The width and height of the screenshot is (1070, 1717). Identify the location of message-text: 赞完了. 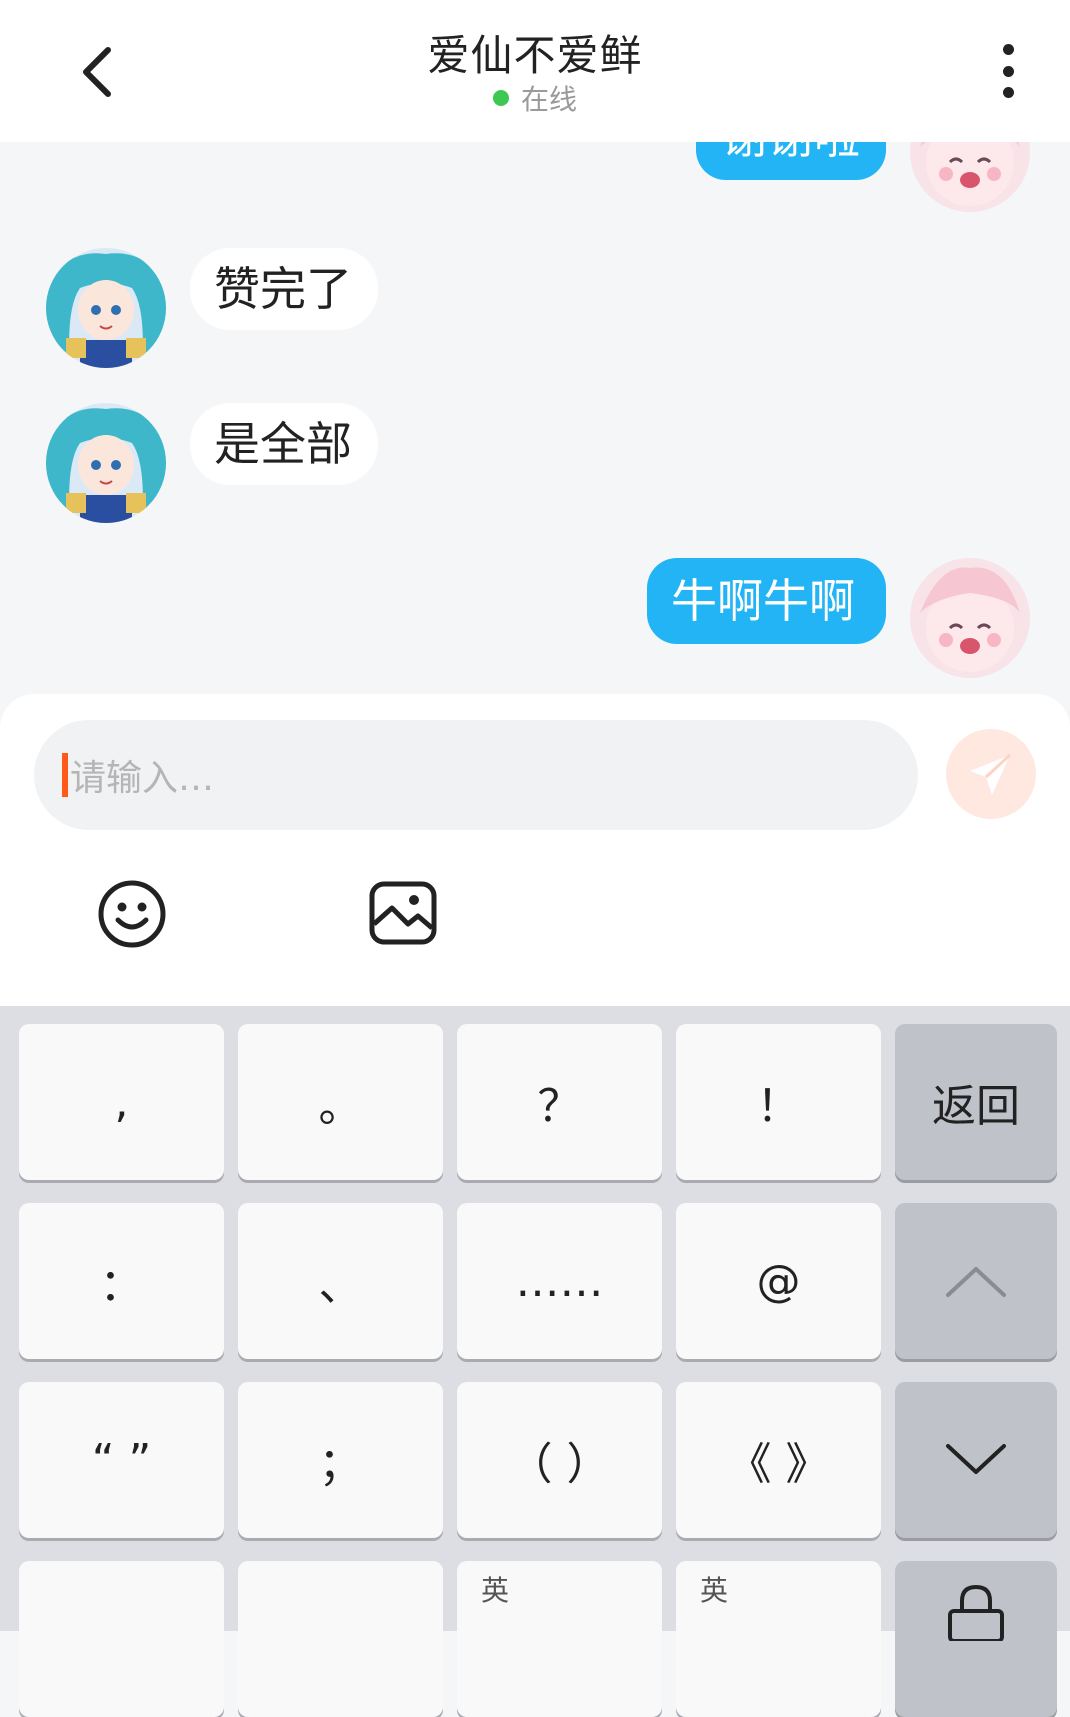
(283, 289).